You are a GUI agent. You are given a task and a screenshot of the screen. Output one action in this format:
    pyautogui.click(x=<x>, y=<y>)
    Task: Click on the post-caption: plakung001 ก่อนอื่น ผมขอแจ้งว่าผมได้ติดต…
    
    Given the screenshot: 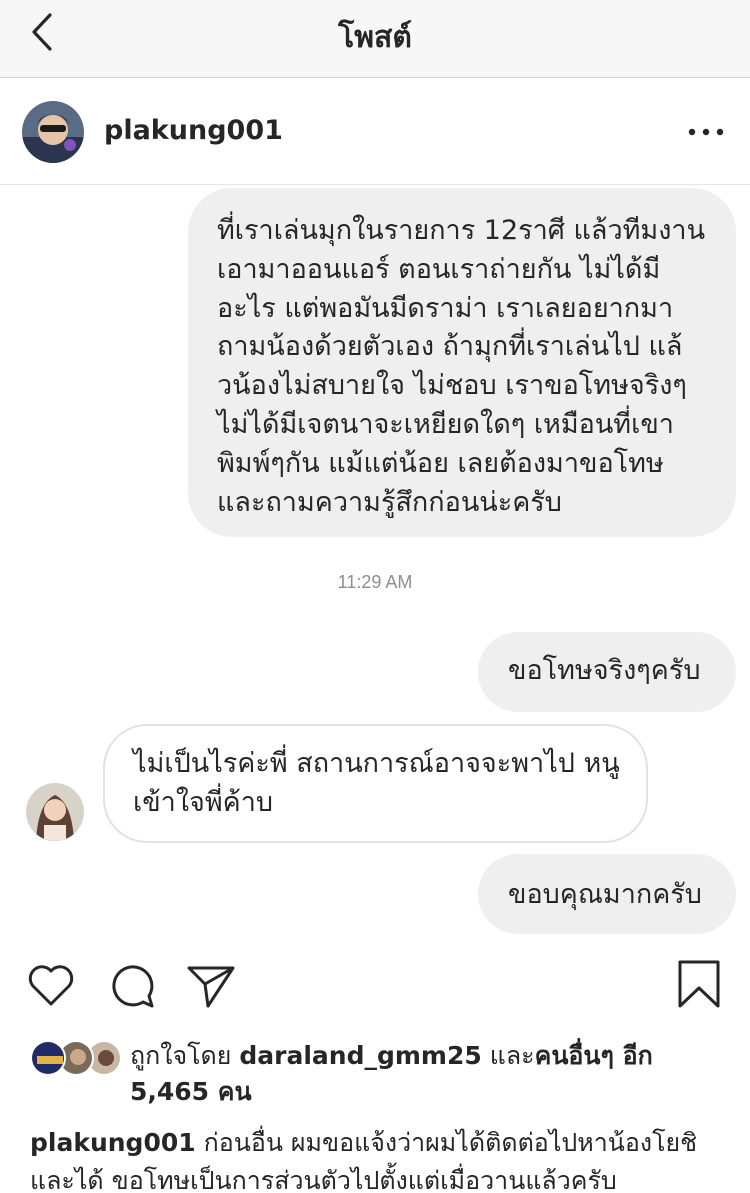 What is the action you would take?
    pyautogui.click(x=380, y=1158)
    